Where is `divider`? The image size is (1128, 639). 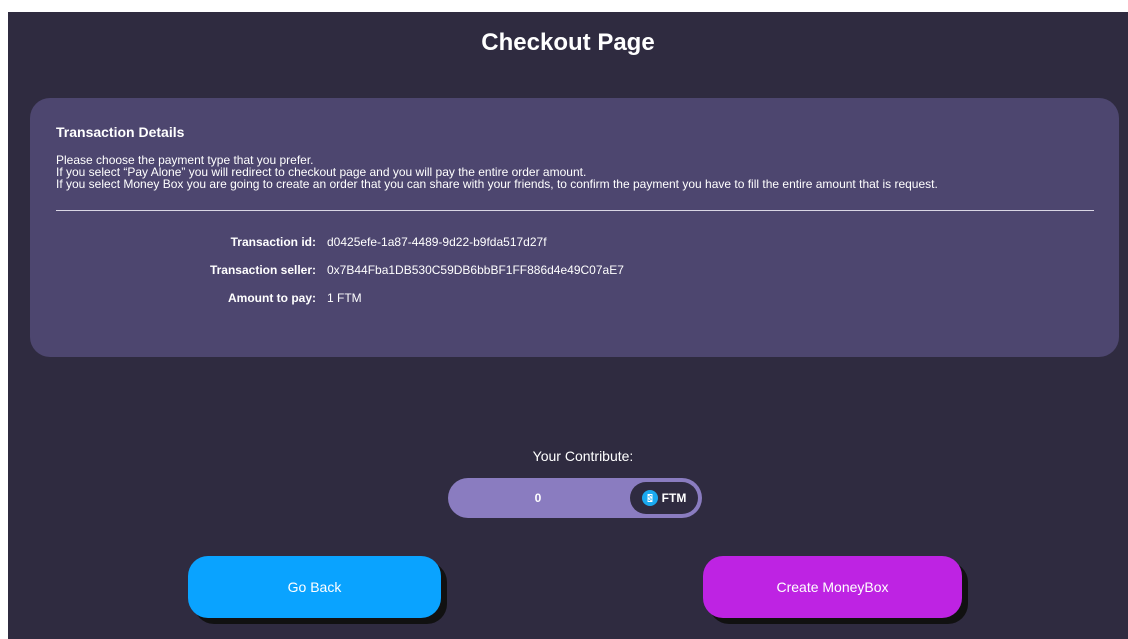 divider is located at coordinates (575, 210).